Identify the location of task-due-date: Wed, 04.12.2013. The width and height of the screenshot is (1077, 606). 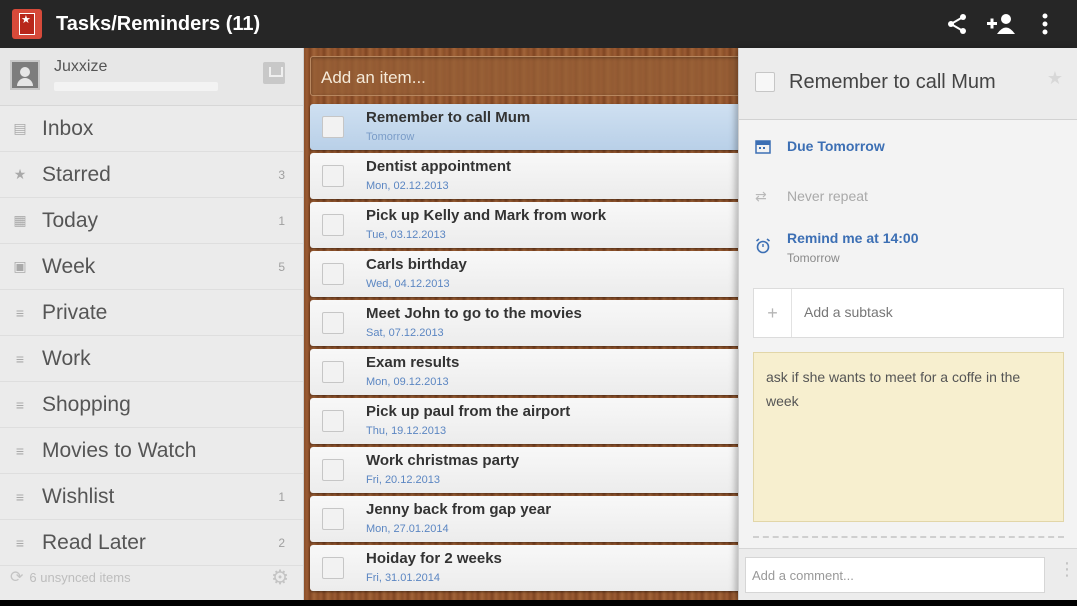
(408, 284).